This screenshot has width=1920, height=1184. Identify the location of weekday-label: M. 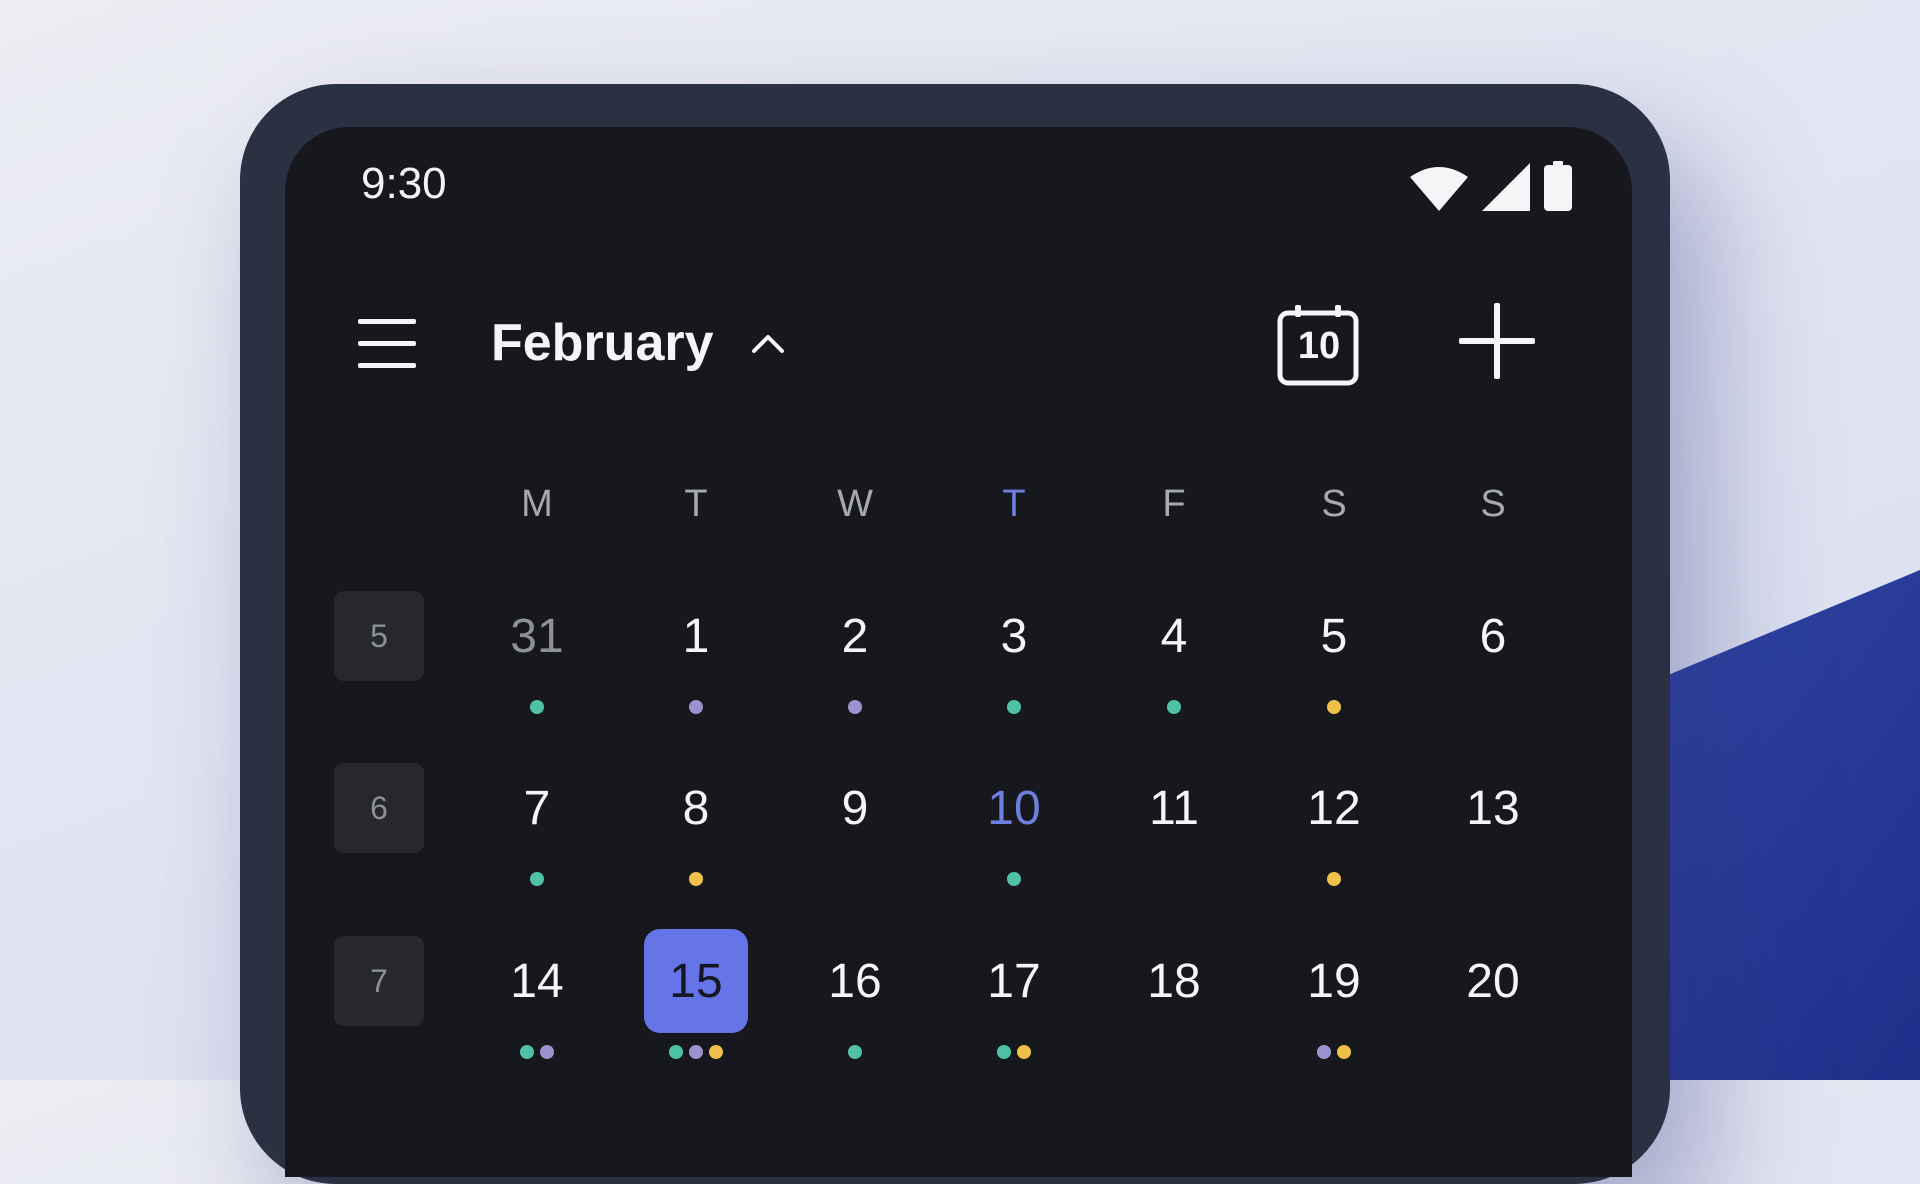
(537, 504).